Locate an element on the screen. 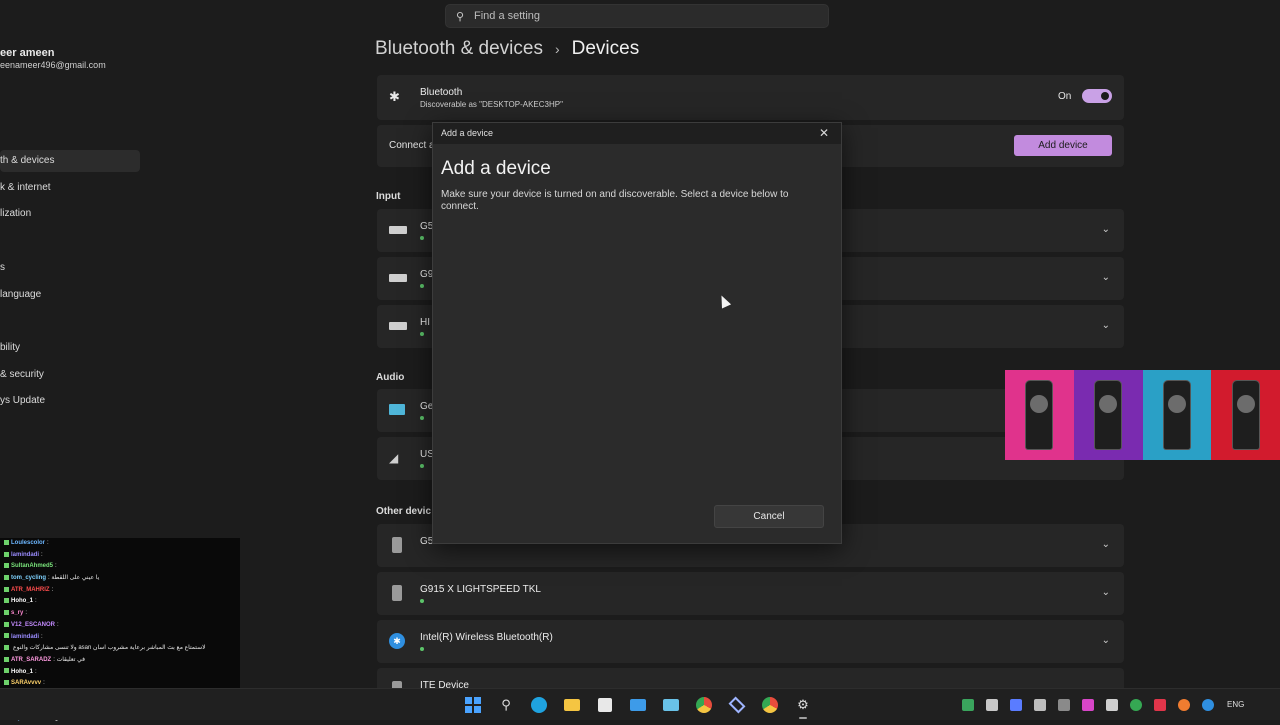 This screenshot has height=725, width=1280. chat-username: SultanAhmed5 is located at coordinates (32, 566).